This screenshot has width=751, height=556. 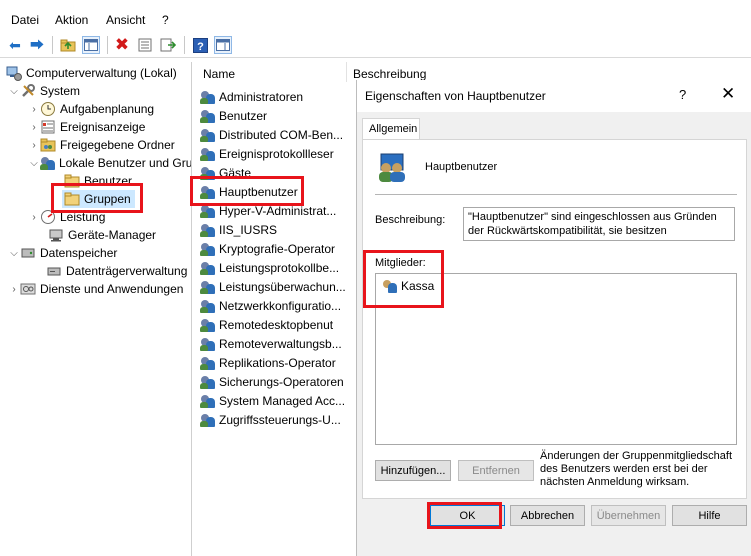 I want to click on tree-label: Lokale Benutzer und Gruppen, so click(x=125, y=163).